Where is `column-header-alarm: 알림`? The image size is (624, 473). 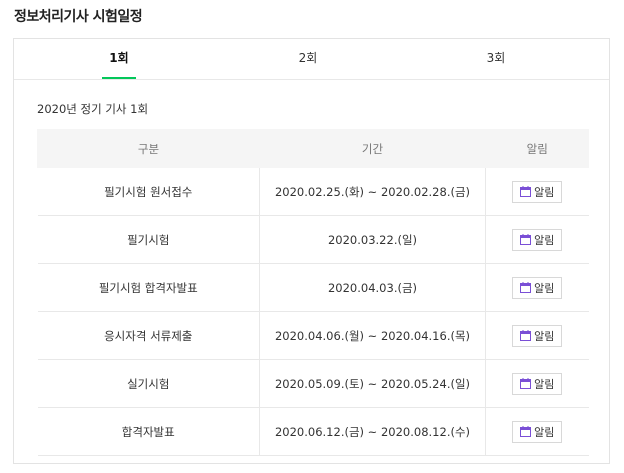
column-header-alarm: 알림 is located at coordinates (537, 148).